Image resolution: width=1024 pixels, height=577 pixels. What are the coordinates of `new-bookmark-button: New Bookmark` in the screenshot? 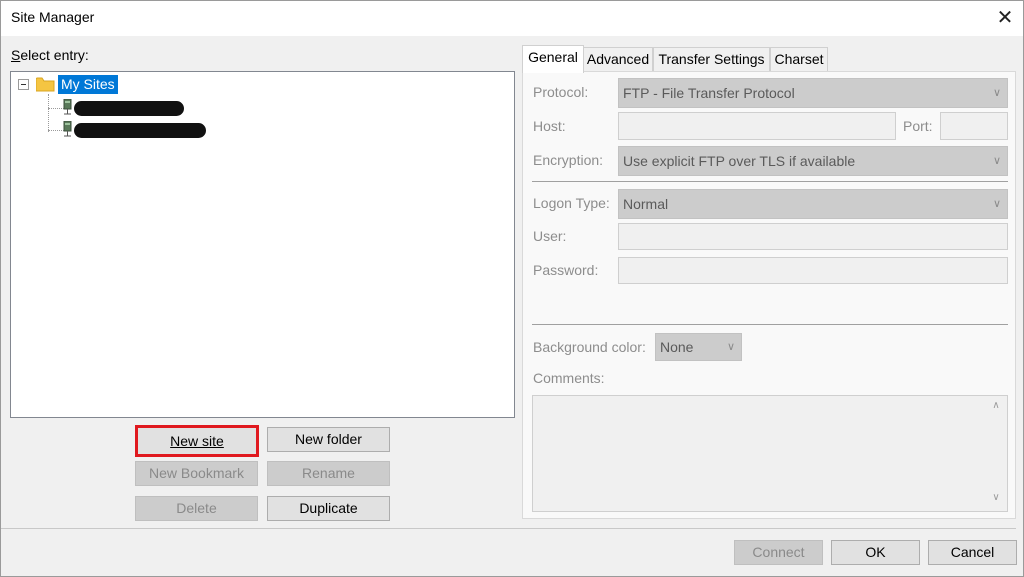 It's located at (196, 473).